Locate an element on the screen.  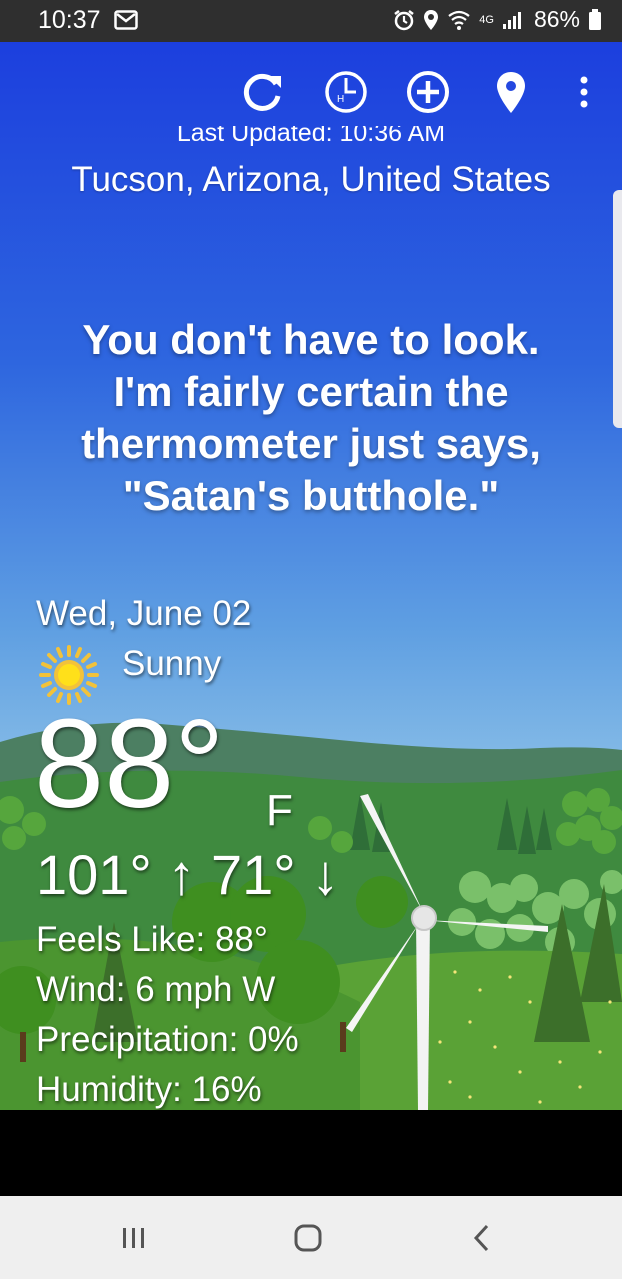
feels-like: Feels Like: 88° is located at coordinates (152, 939).